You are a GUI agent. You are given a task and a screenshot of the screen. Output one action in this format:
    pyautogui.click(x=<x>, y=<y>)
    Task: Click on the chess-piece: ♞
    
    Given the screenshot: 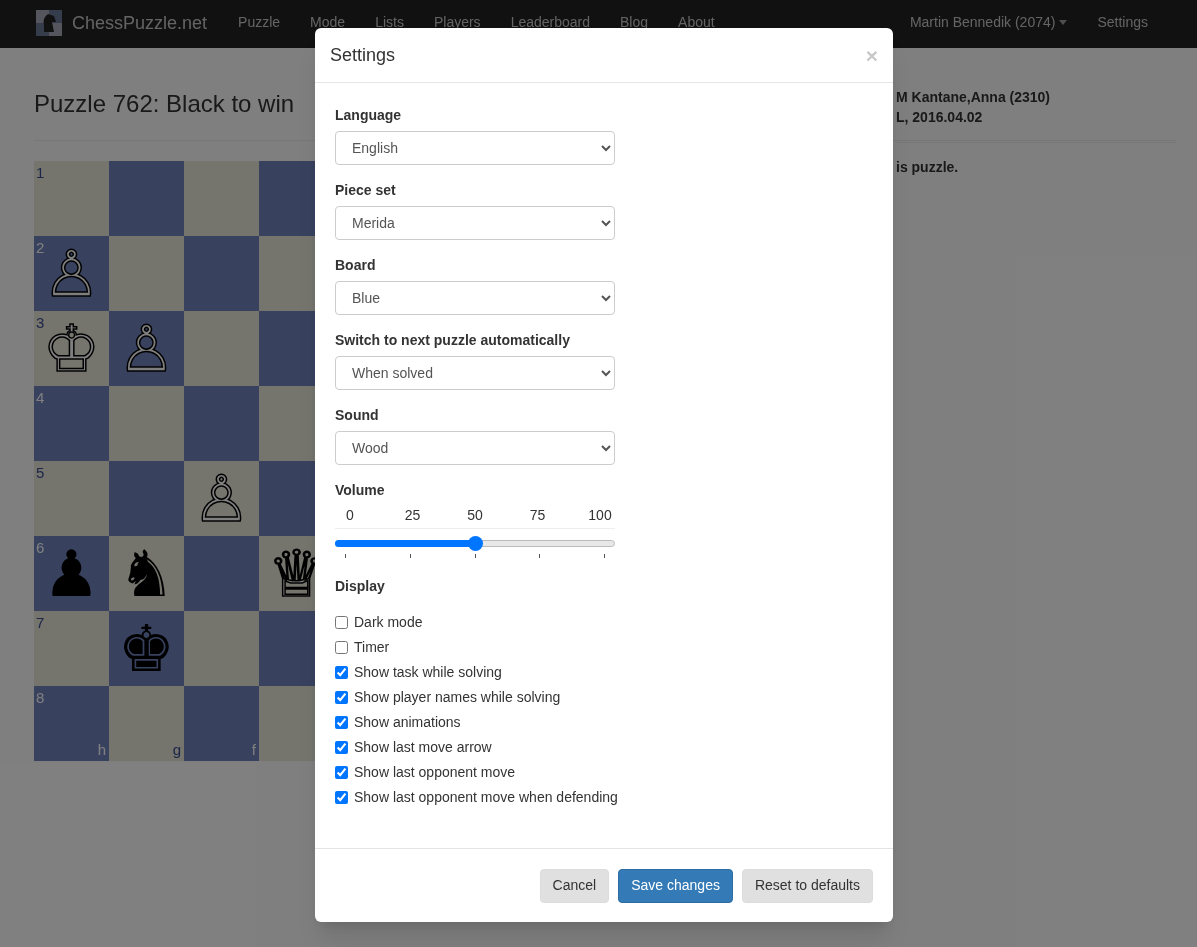 What is the action you would take?
    pyautogui.click(x=146, y=573)
    